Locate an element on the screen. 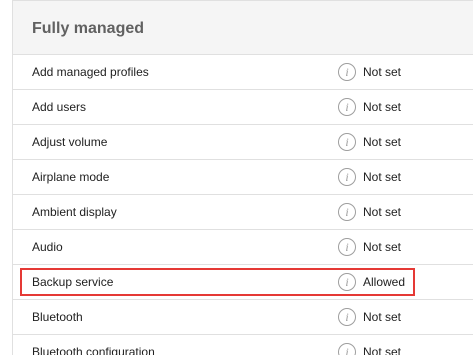 This screenshot has width=473, height=355. setting-row-ambient-display: Ambient display i Not set is located at coordinates (243, 212).